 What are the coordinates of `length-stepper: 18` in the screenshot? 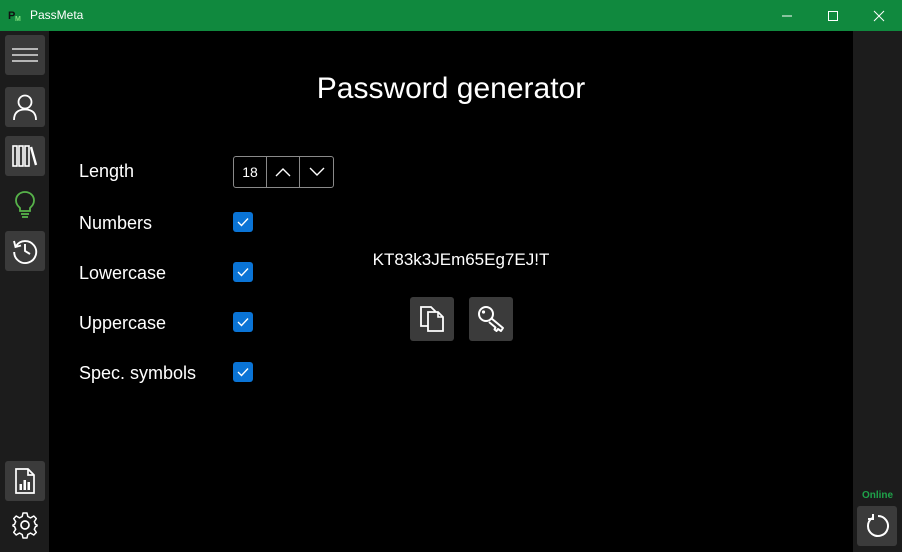 It's located at (283, 172).